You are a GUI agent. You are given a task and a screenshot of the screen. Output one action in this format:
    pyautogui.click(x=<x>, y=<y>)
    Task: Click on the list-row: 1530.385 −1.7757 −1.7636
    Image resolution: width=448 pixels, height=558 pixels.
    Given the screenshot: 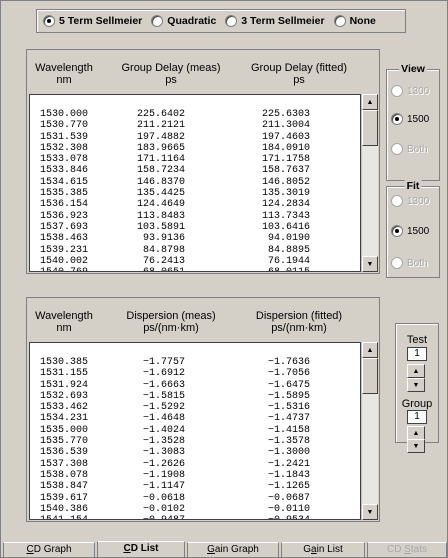 What is the action you would take?
    pyautogui.click(x=197, y=362)
    